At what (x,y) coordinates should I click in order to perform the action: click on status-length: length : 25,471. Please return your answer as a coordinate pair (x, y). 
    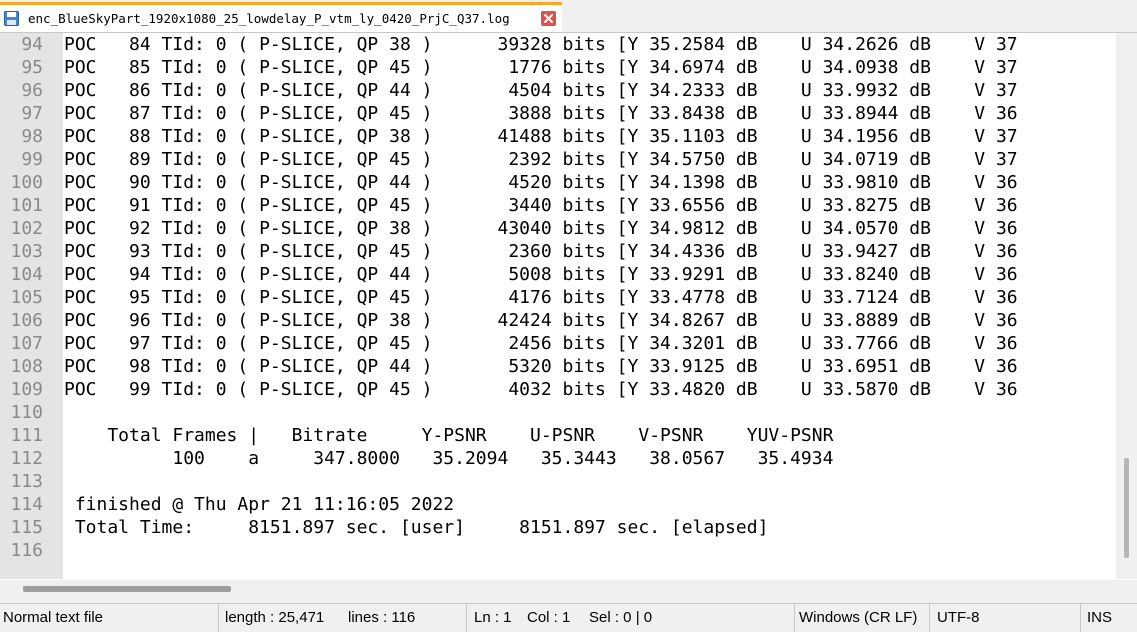
    Looking at the image, I should click on (280, 618).